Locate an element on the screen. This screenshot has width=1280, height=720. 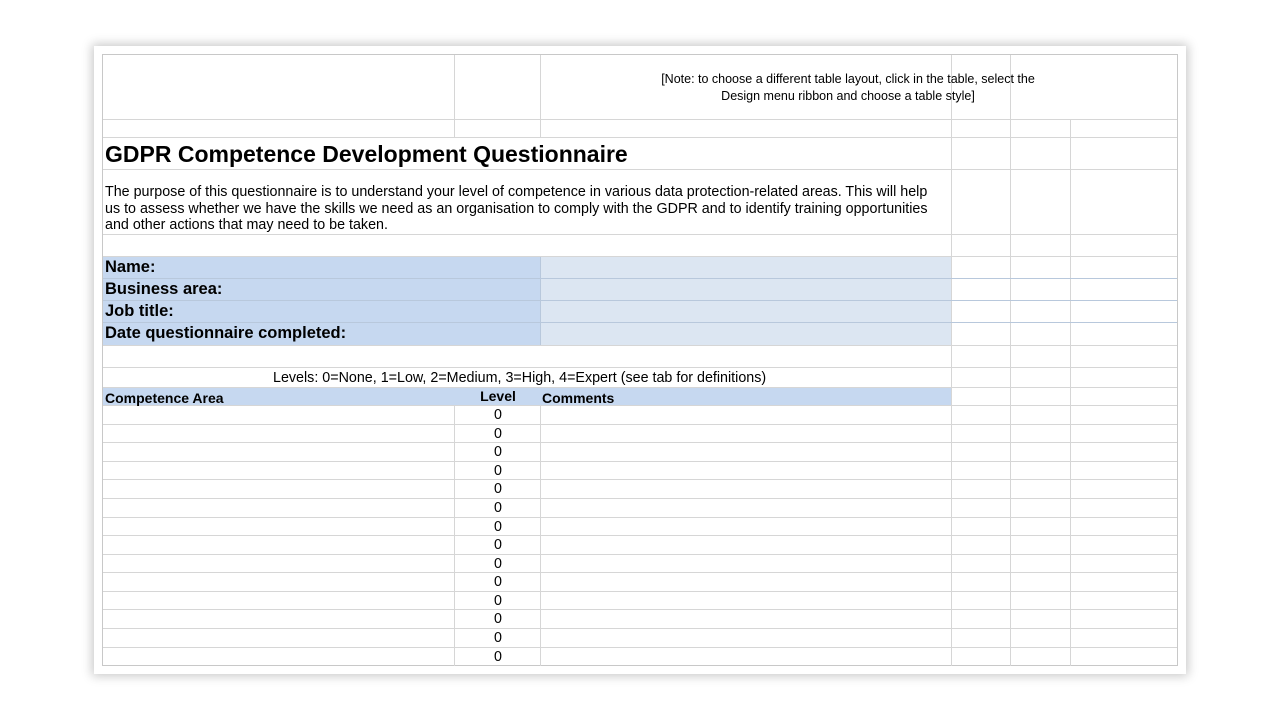
name-input-cell is located at coordinates (746, 267).